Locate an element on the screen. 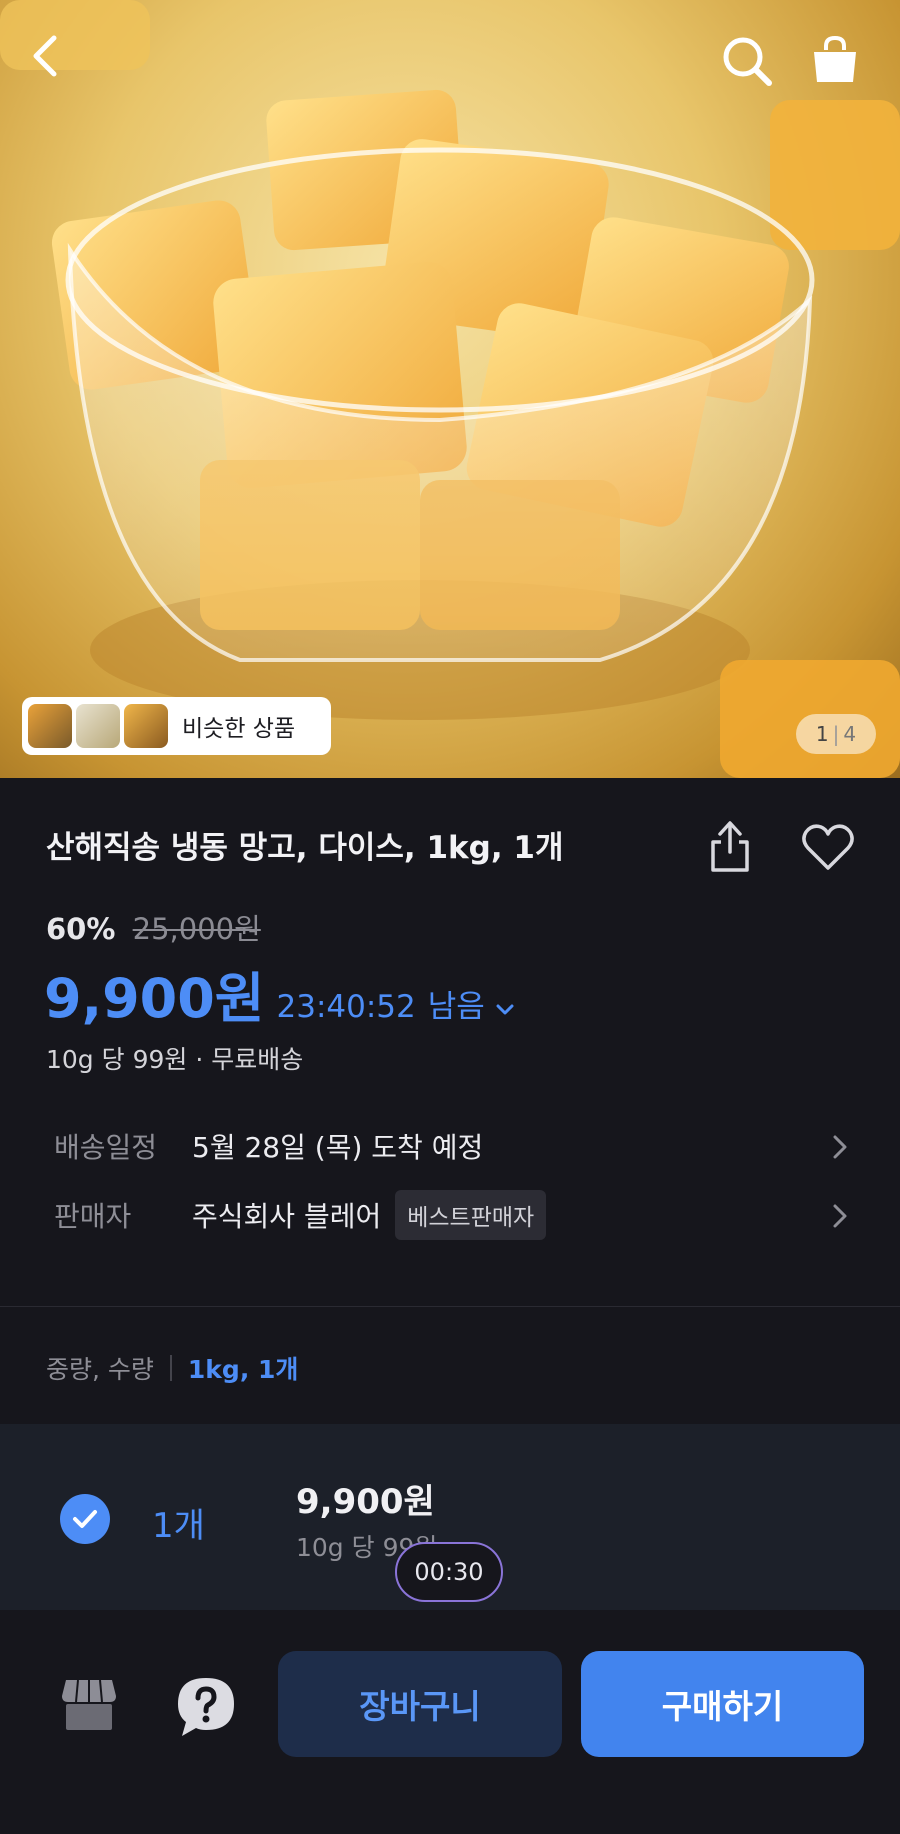 This screenshot has height=1834, width=900. product-title: 산해직송 냉동 망고, 다이스, 1kg, 1개 is located at coordinates (305, 848).